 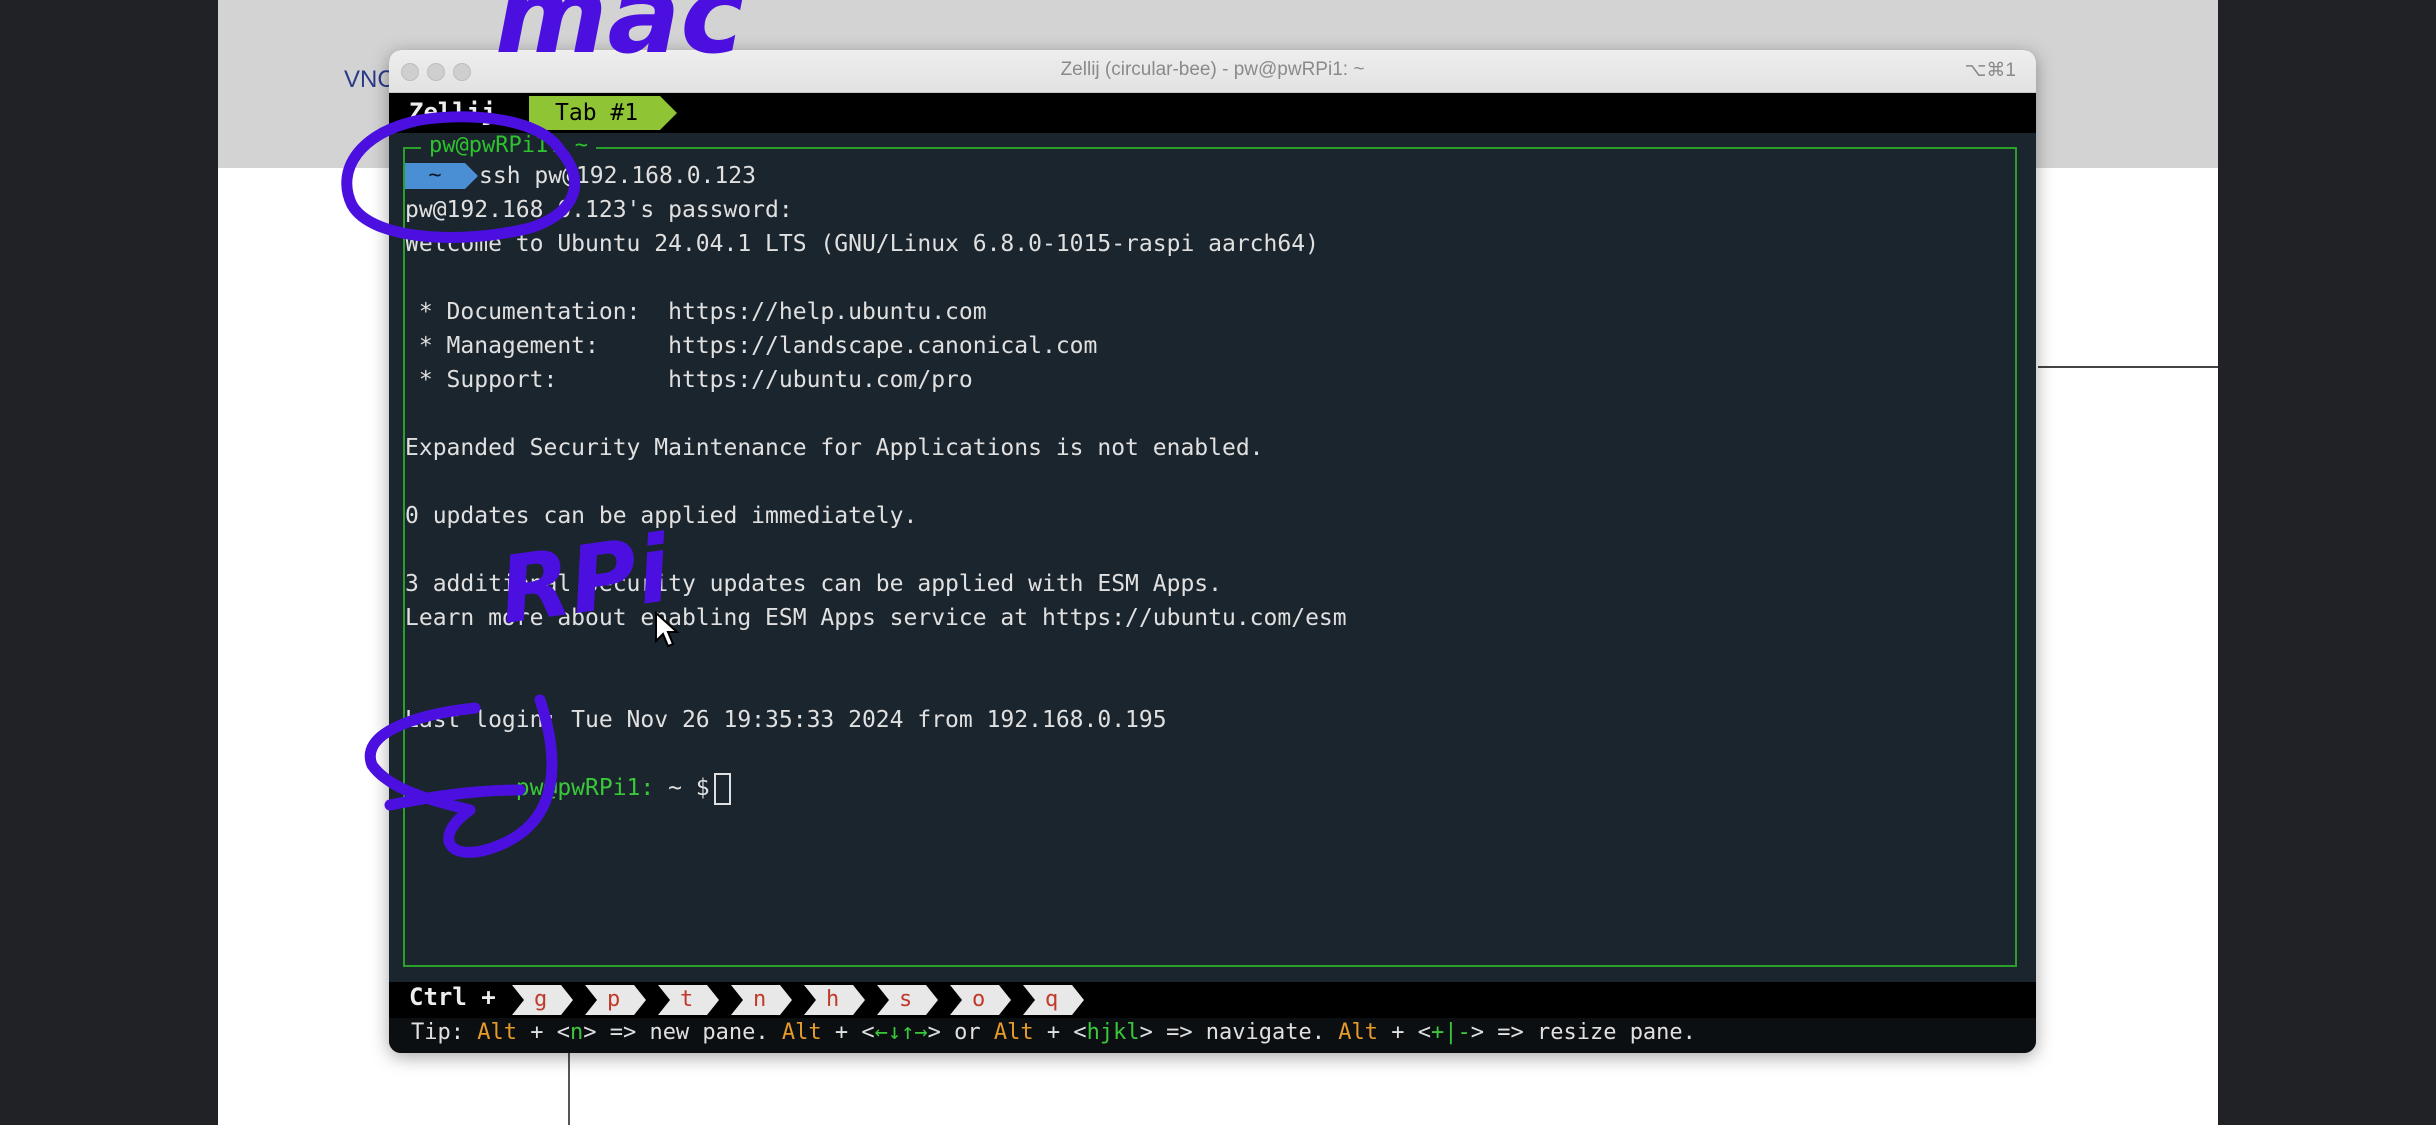 What do you see at coordinates (2327, 562) in the screenshot?
I see `right-letterbox` at bounding box center [2327, 562].